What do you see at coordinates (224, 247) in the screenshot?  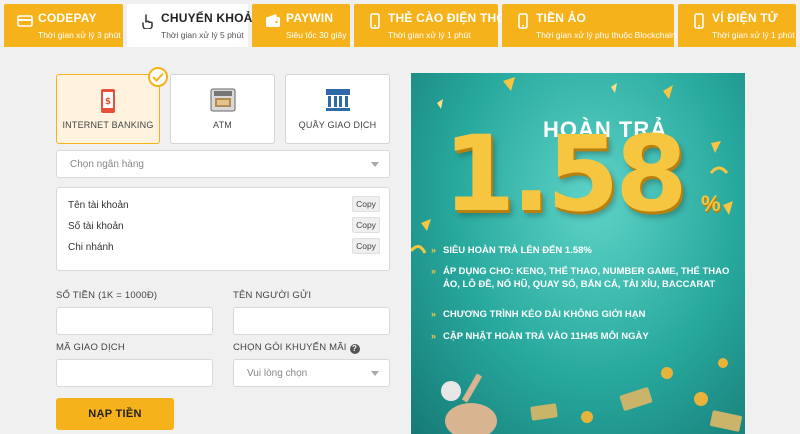 I see `info-row-branch: Chi nhánh Copy` at bounding box center [224, 247].